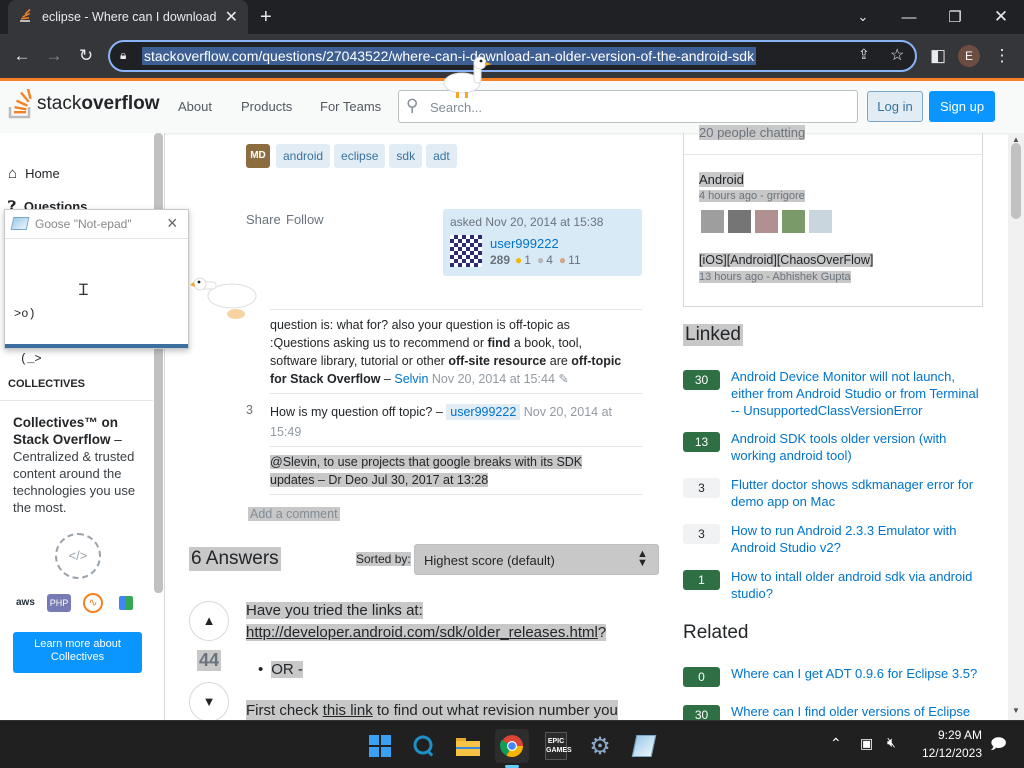 This screenshot has width=1024, height=768. I want to click on nav-about: About, so click(195, 106).